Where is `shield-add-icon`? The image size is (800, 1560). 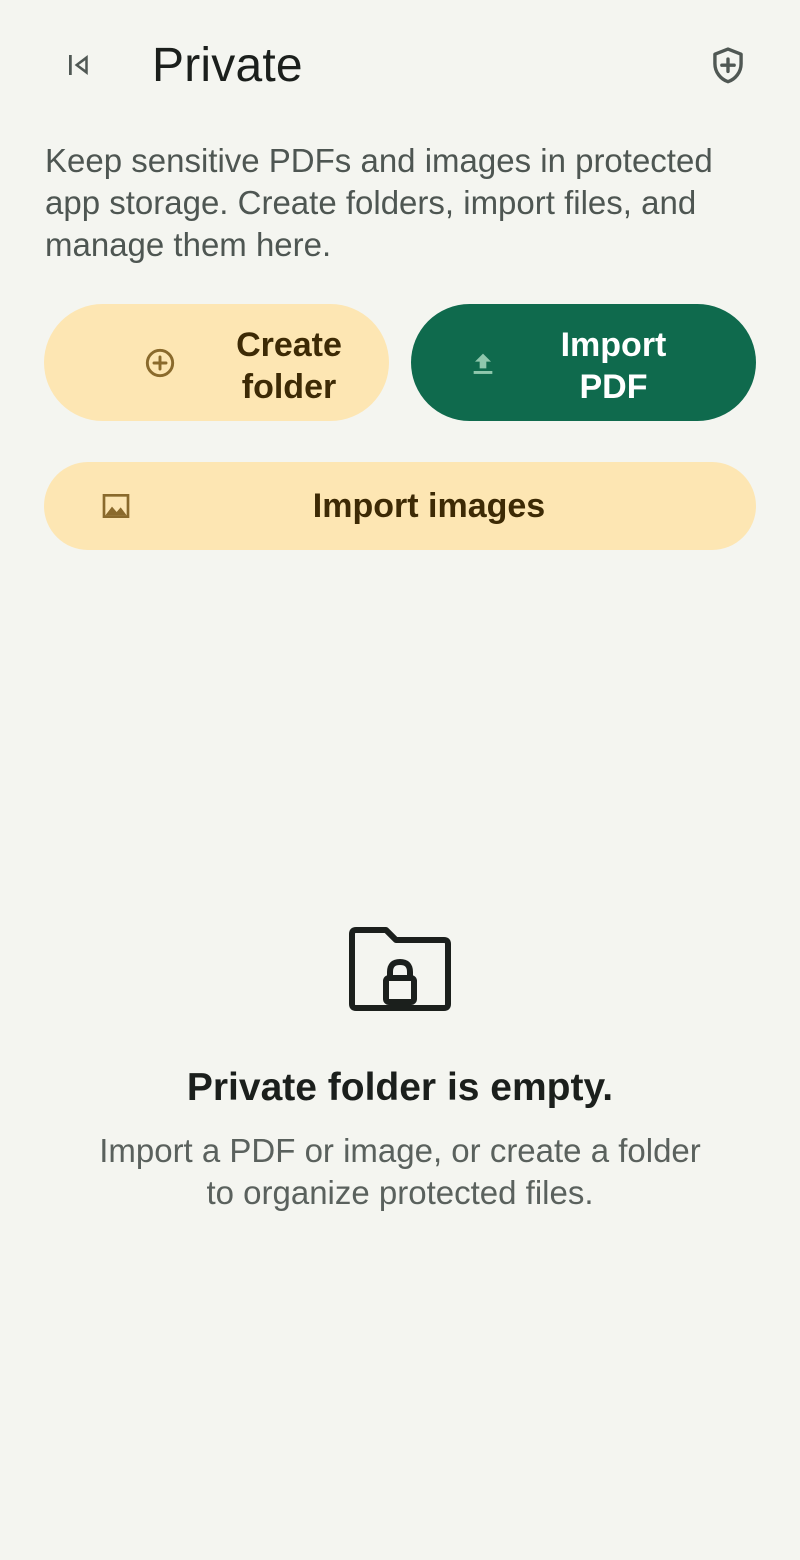
shield-add-icon is located at coordinates (728, 65).